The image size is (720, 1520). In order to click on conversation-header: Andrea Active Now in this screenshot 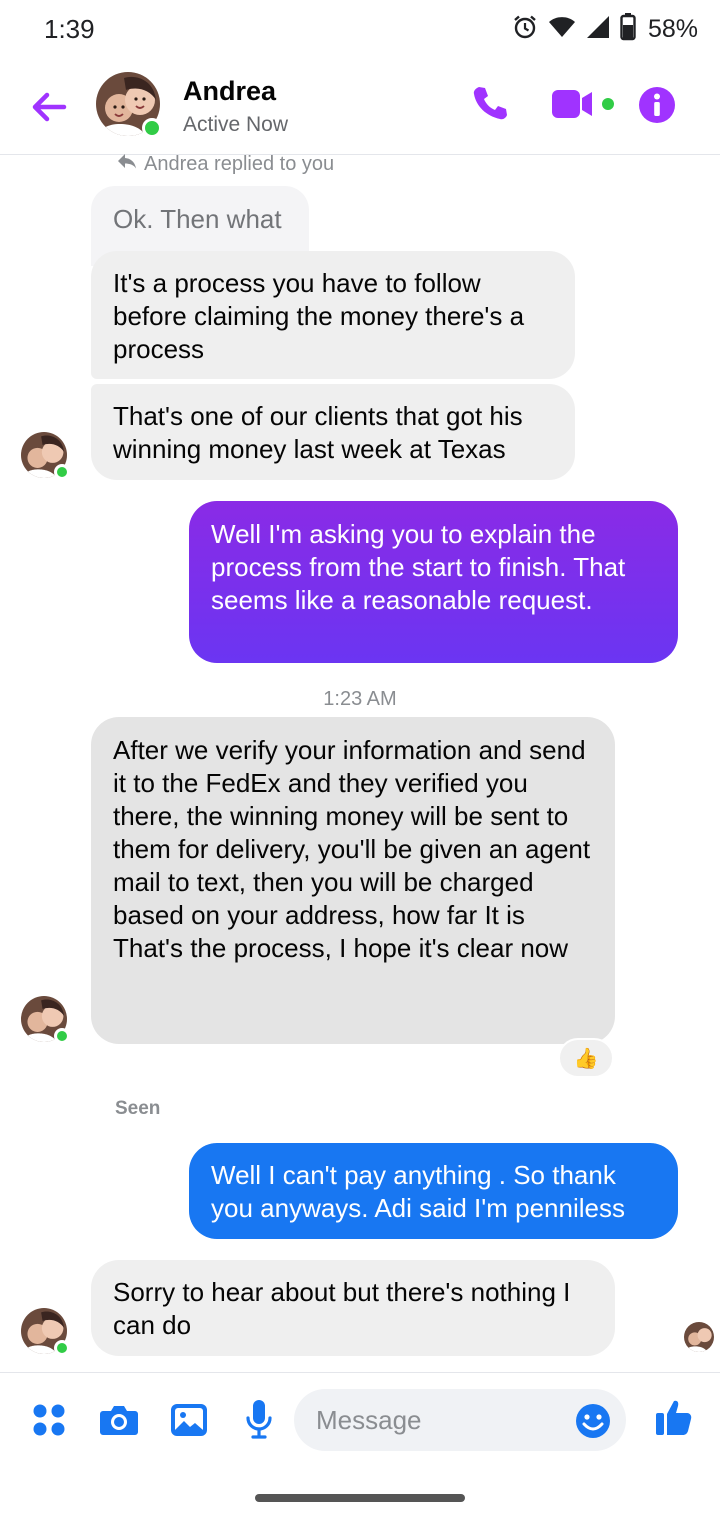, I will do `click(360, 106)`.